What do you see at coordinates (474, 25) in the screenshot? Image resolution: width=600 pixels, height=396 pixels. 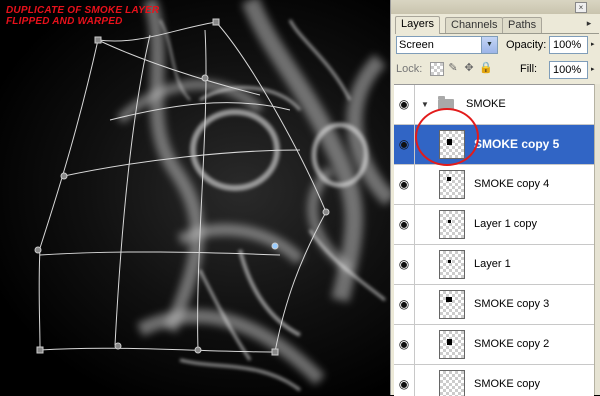 I see `tab-channels: Channels` at bounding box center [474, 25].